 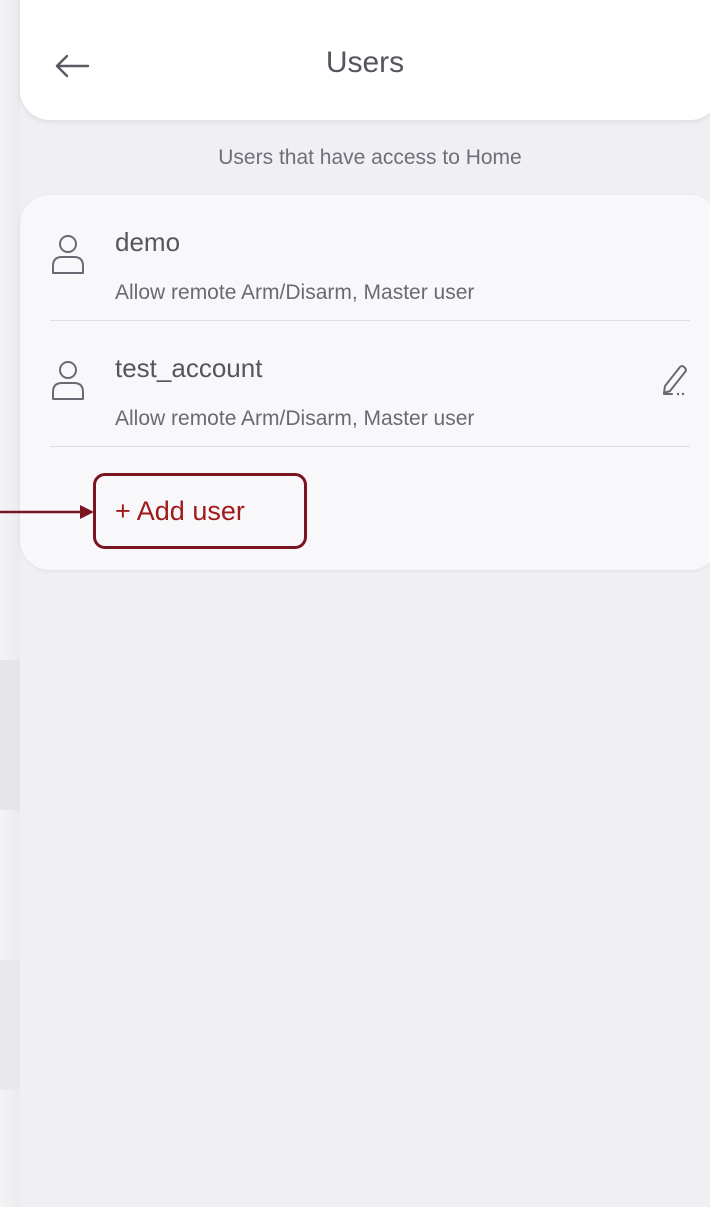 I want to click on pencil-icon, so click(x=674, y=381).